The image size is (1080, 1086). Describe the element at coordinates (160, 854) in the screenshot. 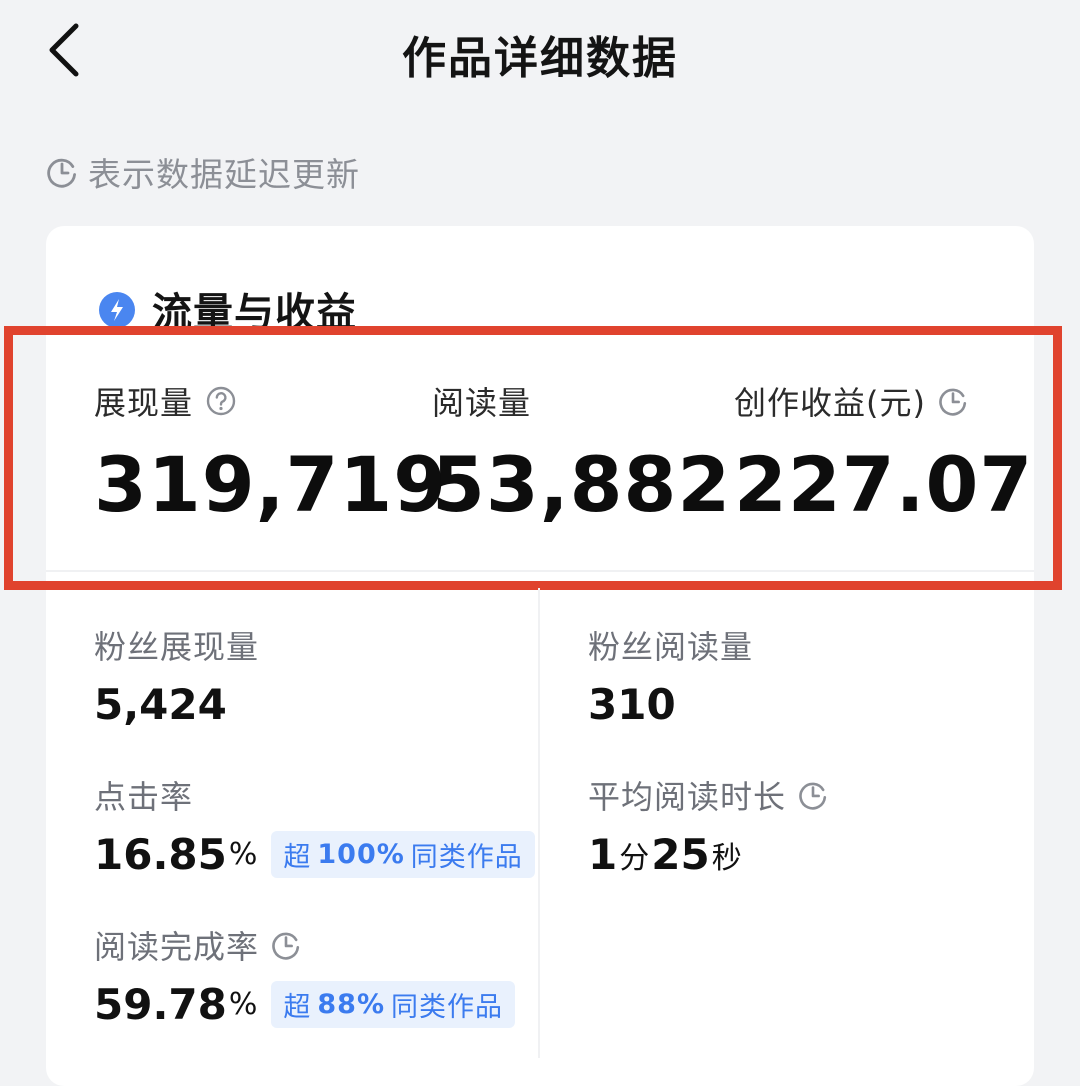

I see `stat-value: 16.85` at that location.